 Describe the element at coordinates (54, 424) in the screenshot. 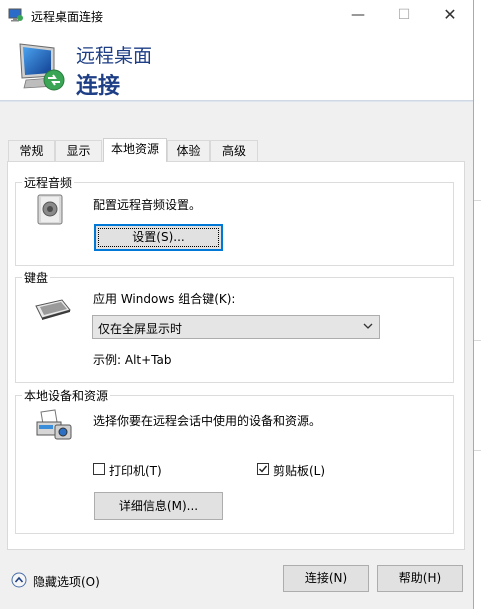

I see `printer-camera-icon` at that location.